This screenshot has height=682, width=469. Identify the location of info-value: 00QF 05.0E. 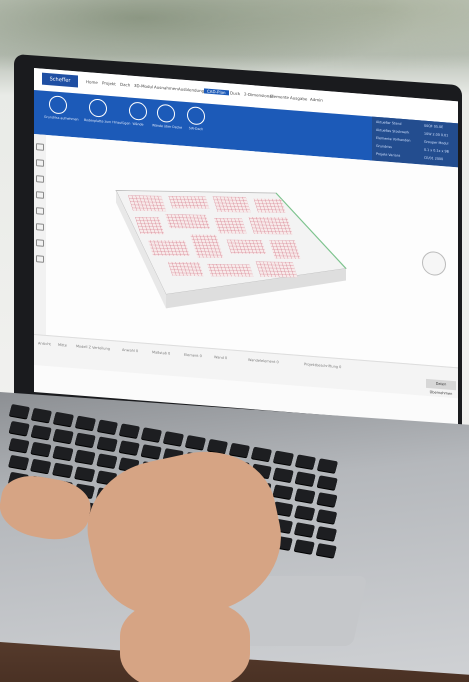
(434, 126).